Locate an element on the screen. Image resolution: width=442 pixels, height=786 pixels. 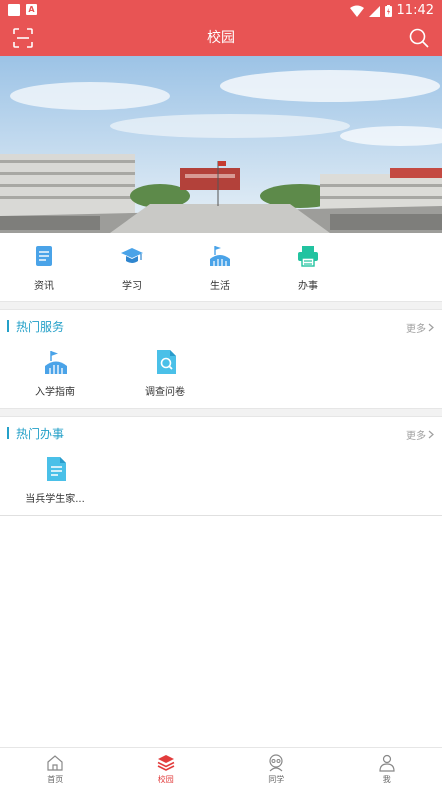
quick-nav-affairs: 办事 is located at coordinates (308, 267).